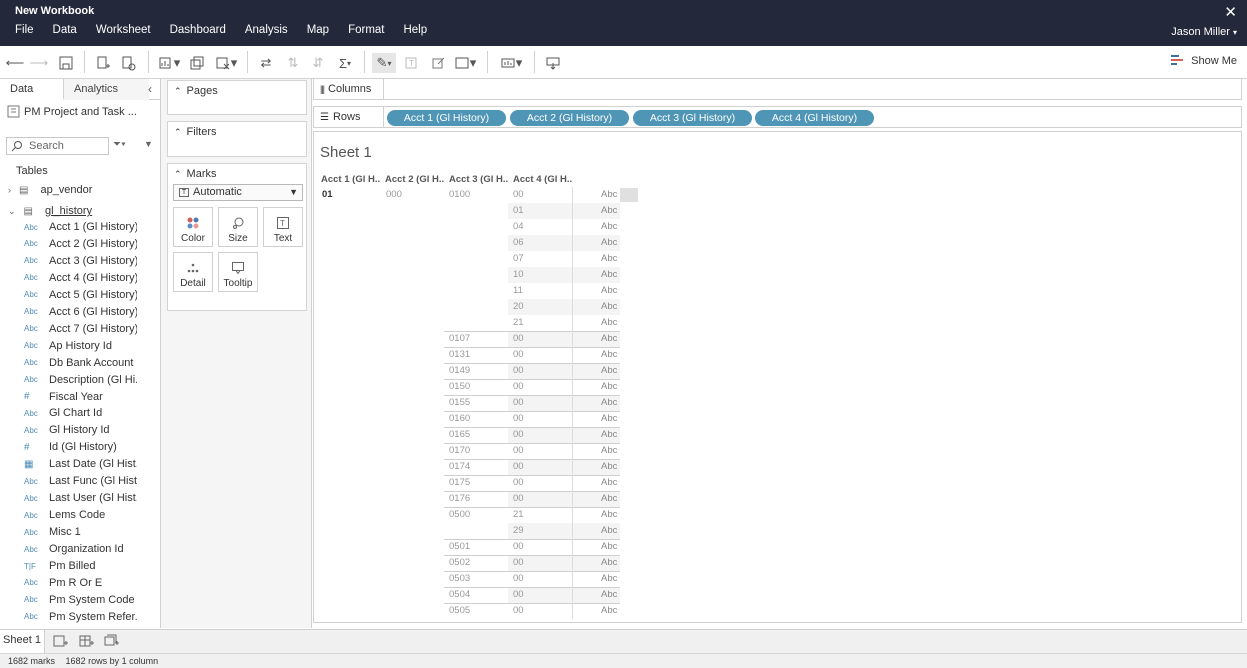 The image size is (1247, 668). What do you see at coordinates (283, 227) in the screenshot?
I see `text-button: T Text` at bounding box center [283, 227].